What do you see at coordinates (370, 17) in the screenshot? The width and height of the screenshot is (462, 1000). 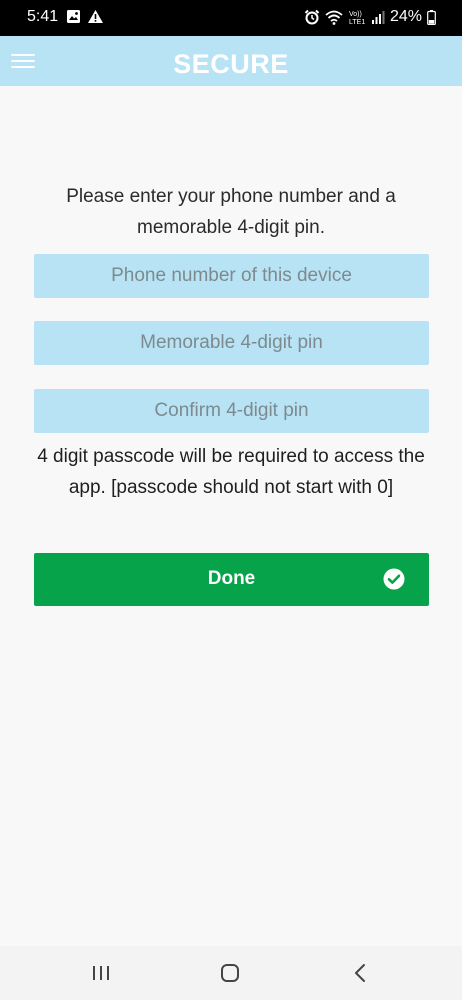 I see `status-right-icons: Vo)) LTE1 24%` at bounding box center [370, 17].